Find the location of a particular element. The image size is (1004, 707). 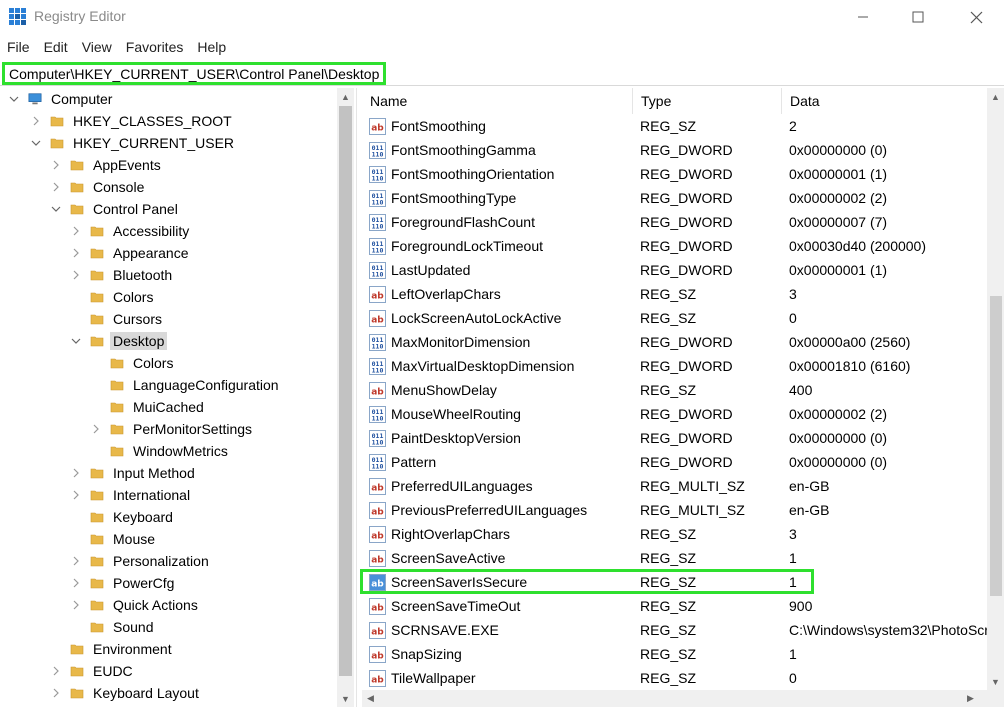

menu-file: File is located at coordinates (18, 47).